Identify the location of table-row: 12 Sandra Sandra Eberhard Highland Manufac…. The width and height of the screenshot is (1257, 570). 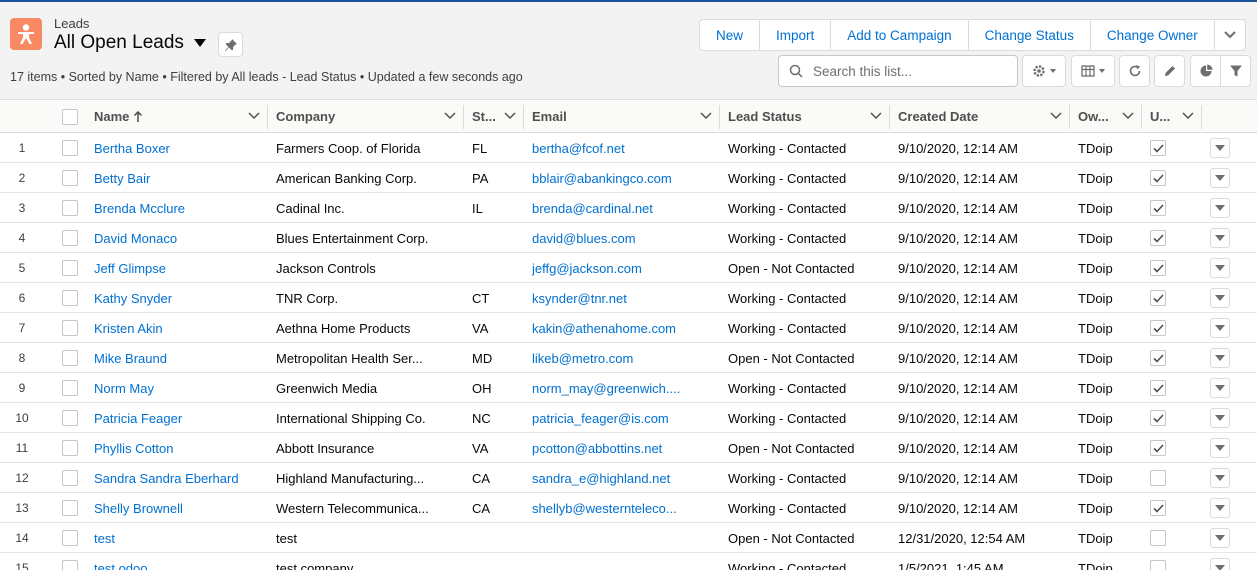
(628, 478).